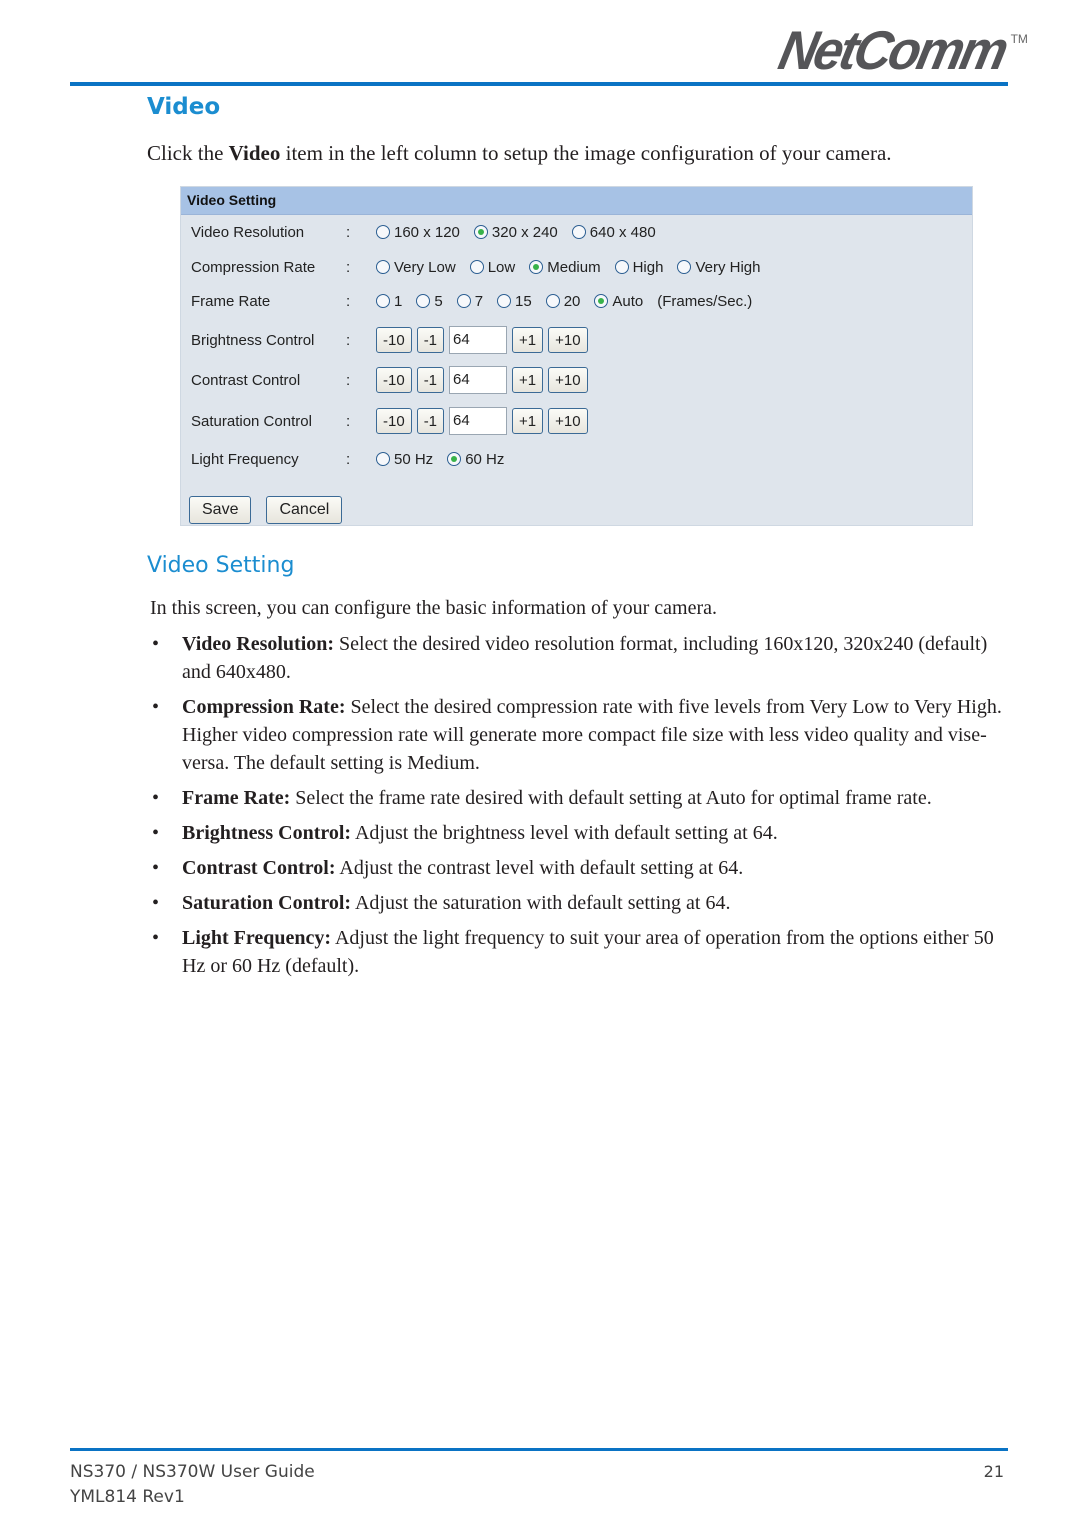 The width and height of the screenshot is (1080, 1532). Describe the element at coordinates (568, 380) in the screenshot. I see `contrast-plus10-button: +10` at that location.